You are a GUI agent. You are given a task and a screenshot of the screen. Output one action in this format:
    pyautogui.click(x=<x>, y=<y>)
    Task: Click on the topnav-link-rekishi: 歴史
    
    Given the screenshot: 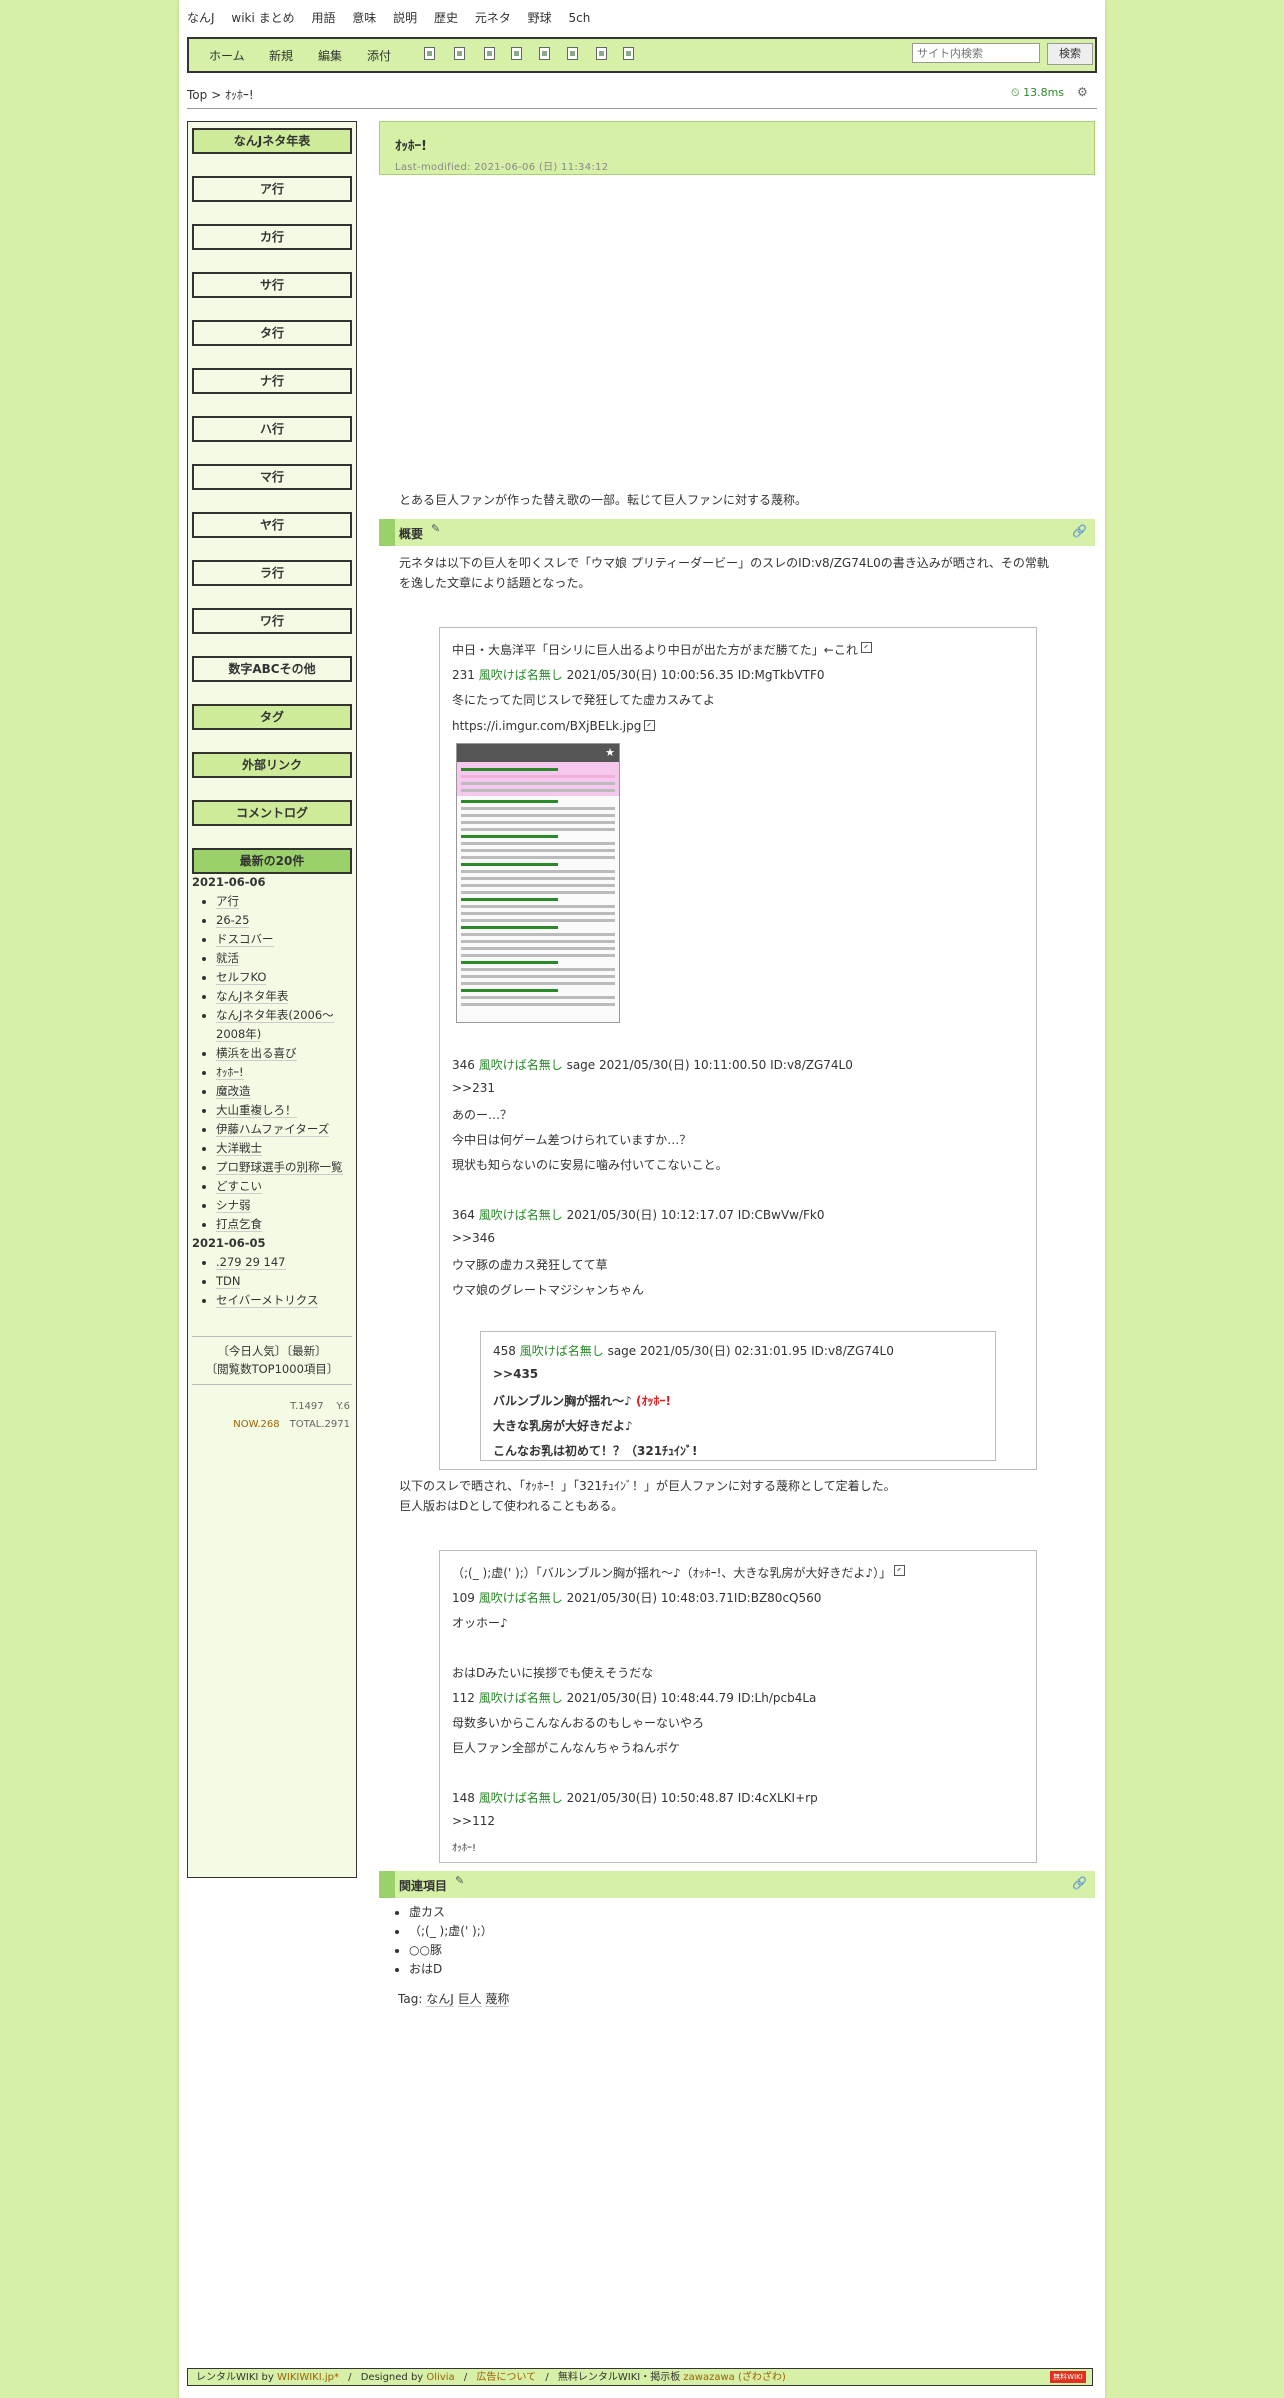 What is the action you would take?
    pyautogui.click(x=446, y=18)
    